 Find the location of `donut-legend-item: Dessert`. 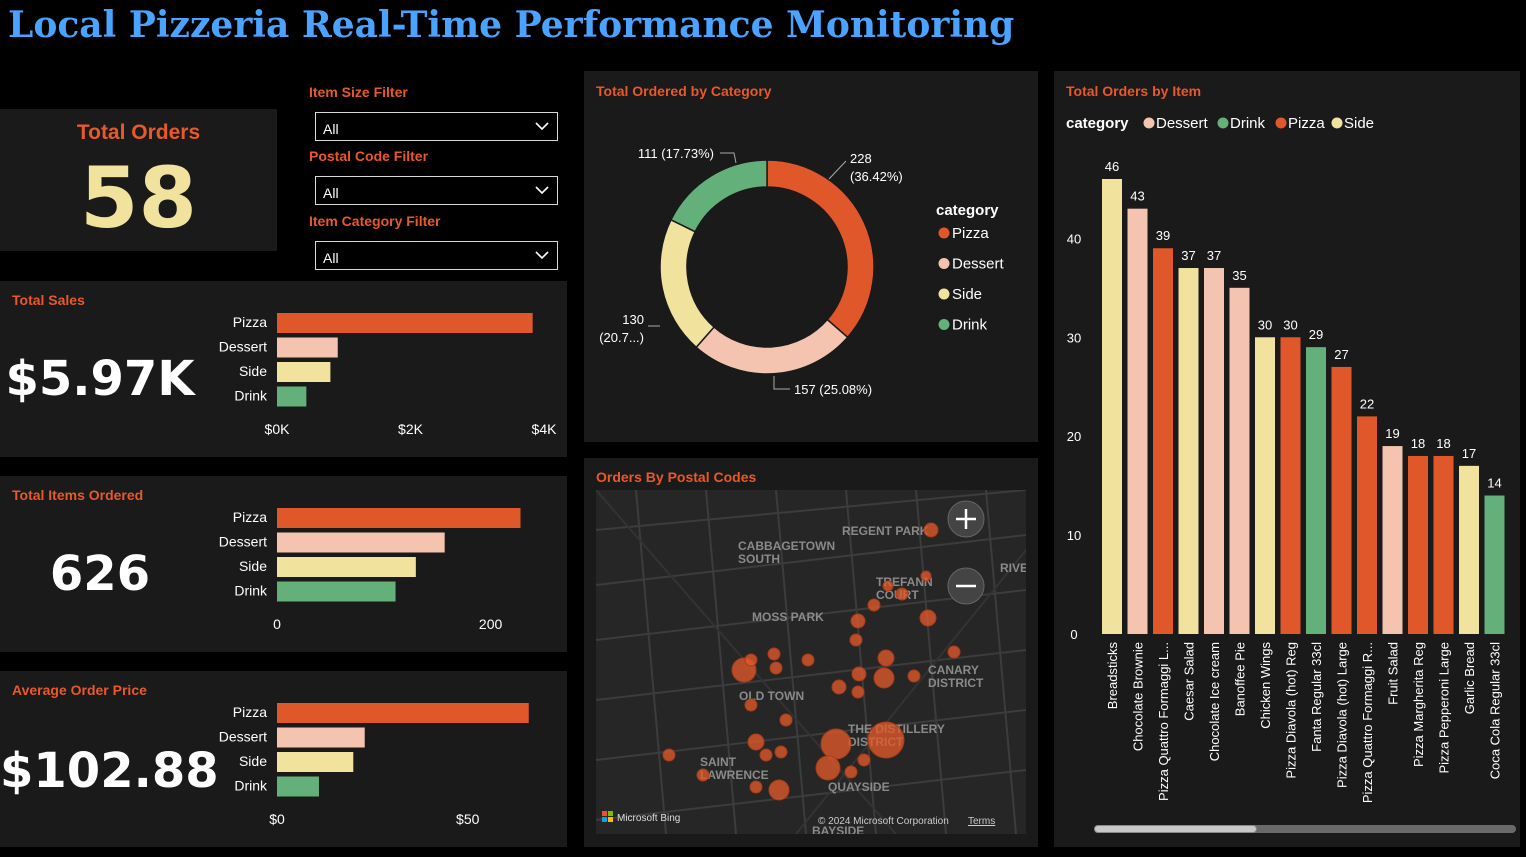

donut-legend-item: Dessert is located at coordinates (978, 264).